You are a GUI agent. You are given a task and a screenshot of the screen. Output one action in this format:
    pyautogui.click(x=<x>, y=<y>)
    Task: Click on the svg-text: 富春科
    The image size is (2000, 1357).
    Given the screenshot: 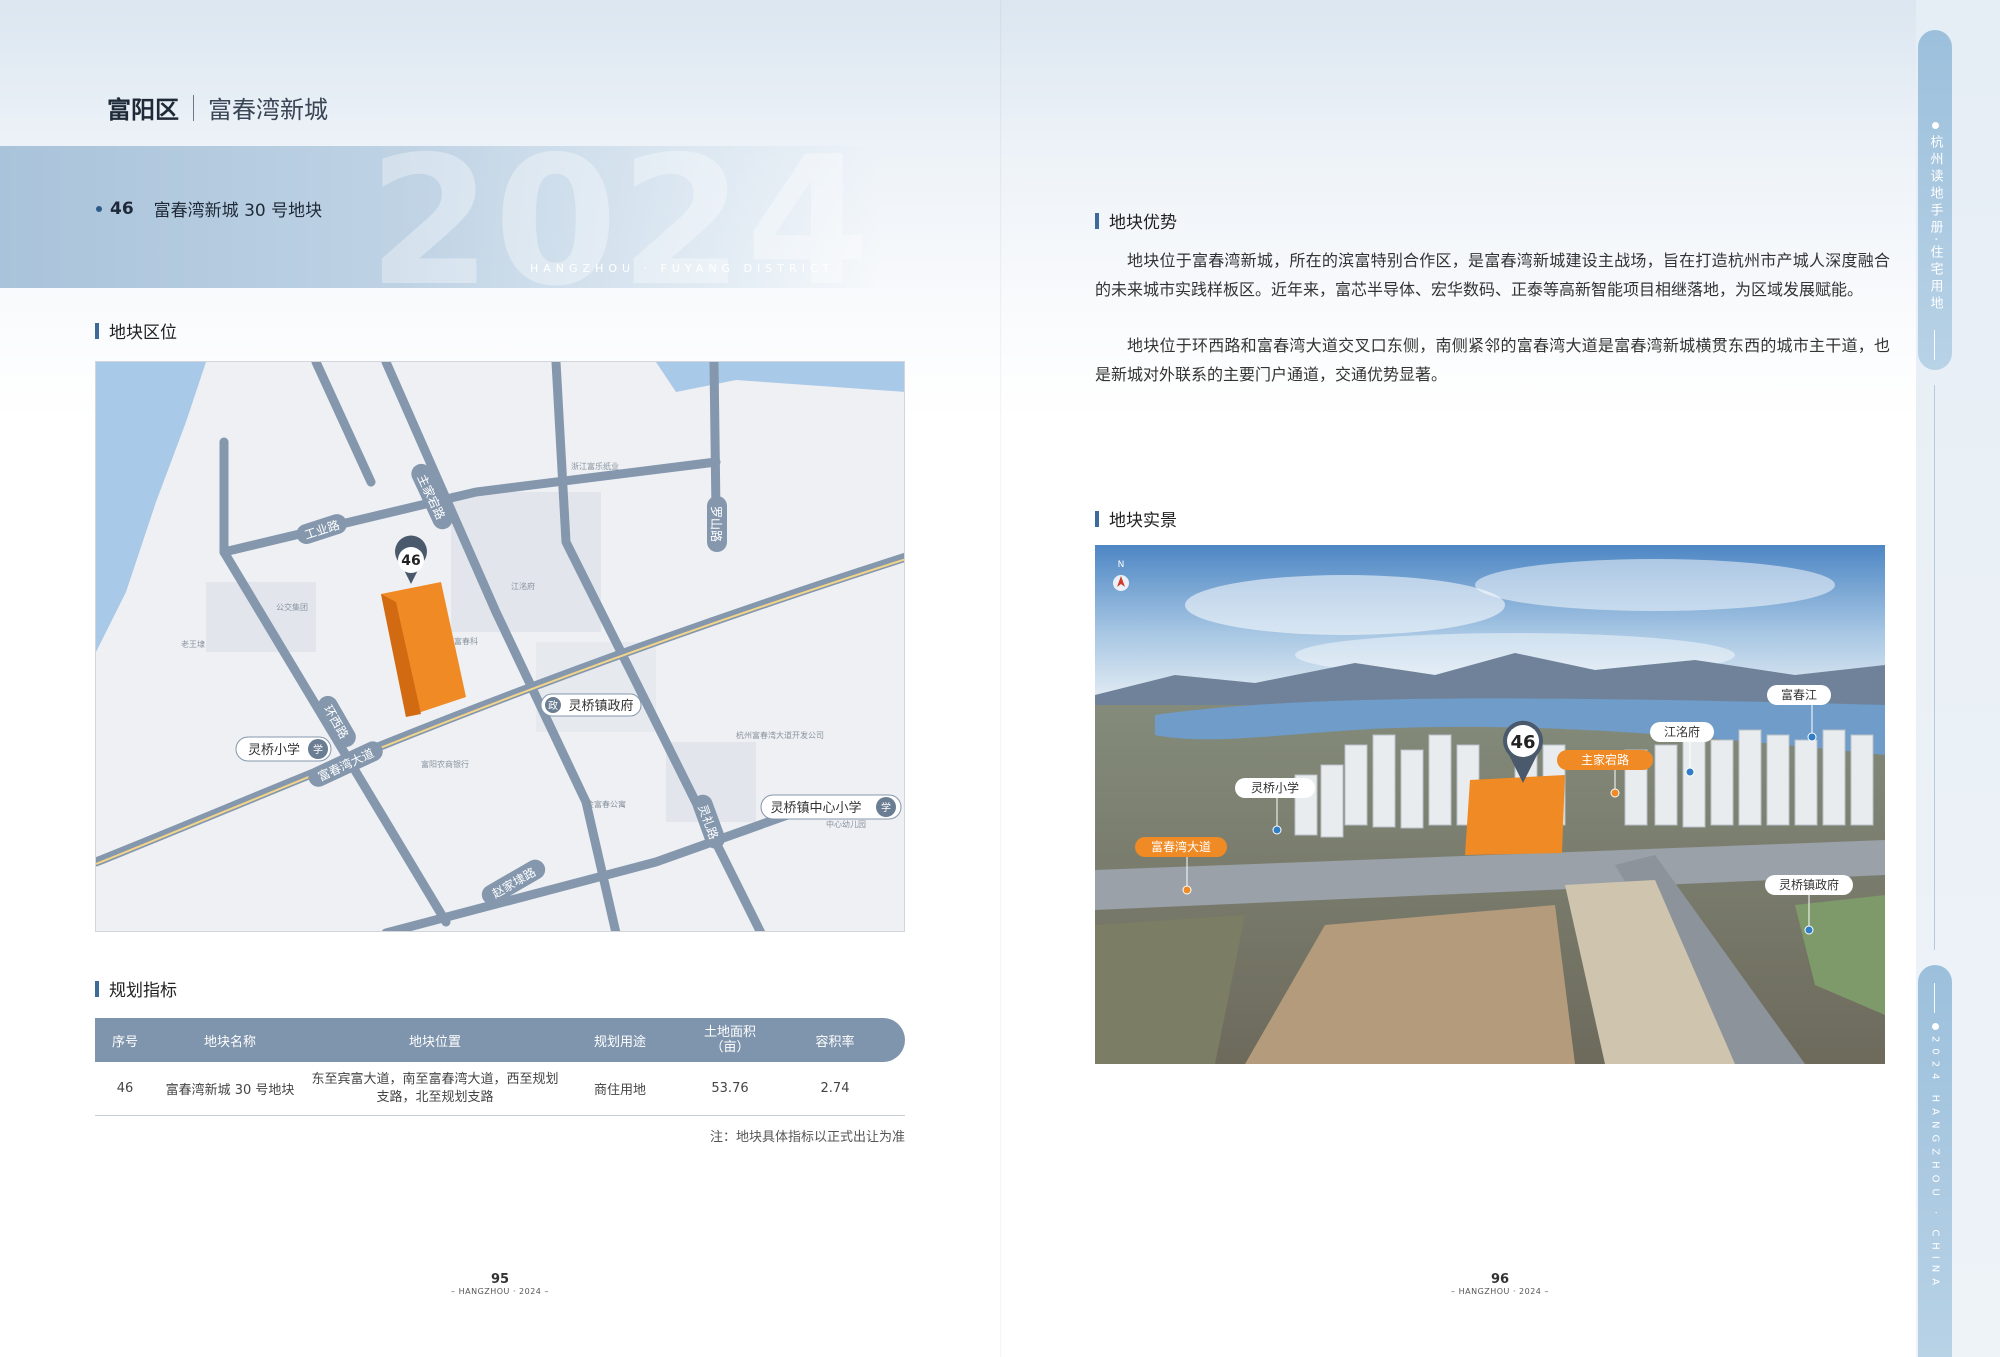 What is the action you would take?
    pyautogui.click(x=466, y=641)
    